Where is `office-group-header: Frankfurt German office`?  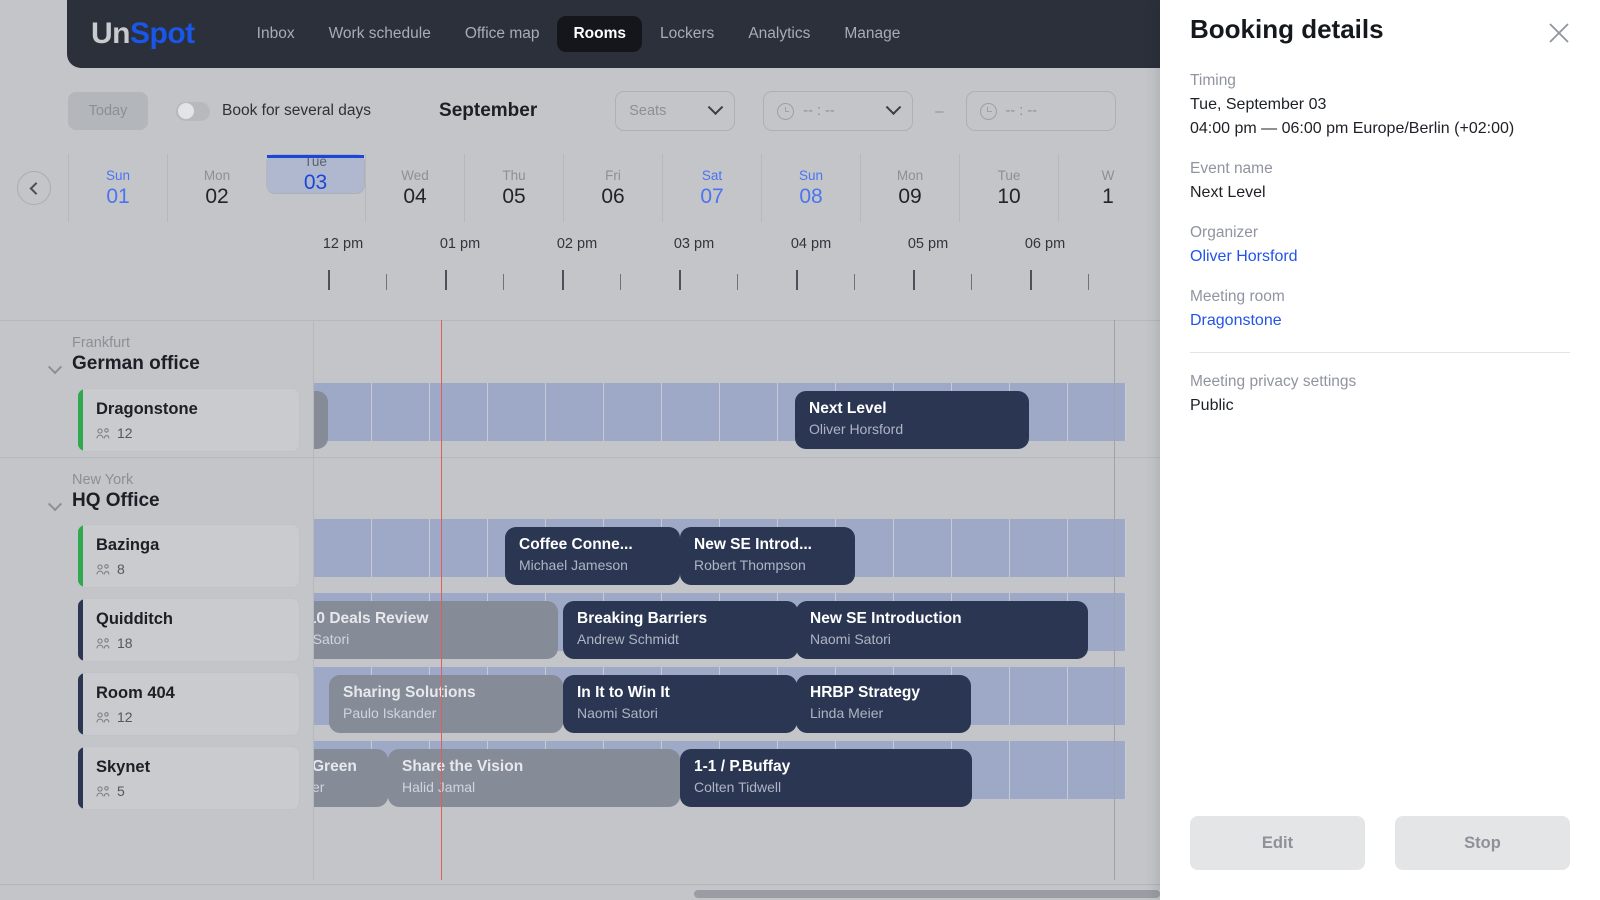
office-group-header: Frankfurt German office is located at coordinates (580, 352).